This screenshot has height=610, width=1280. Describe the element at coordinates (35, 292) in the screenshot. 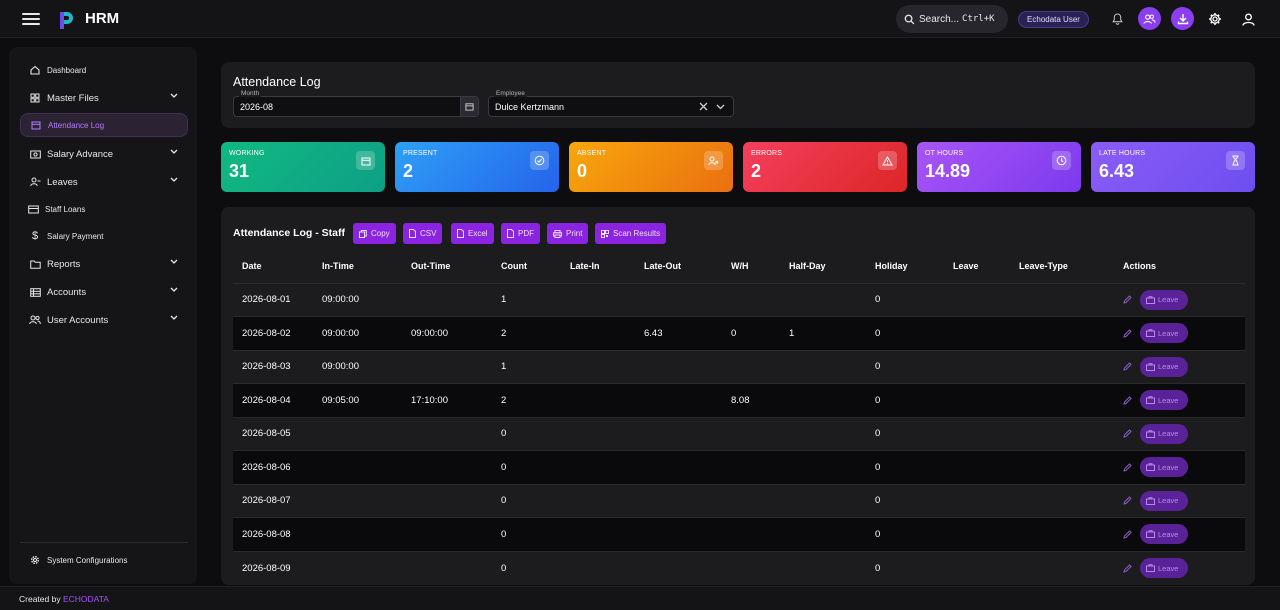

I see `ledger-icon` at that location.